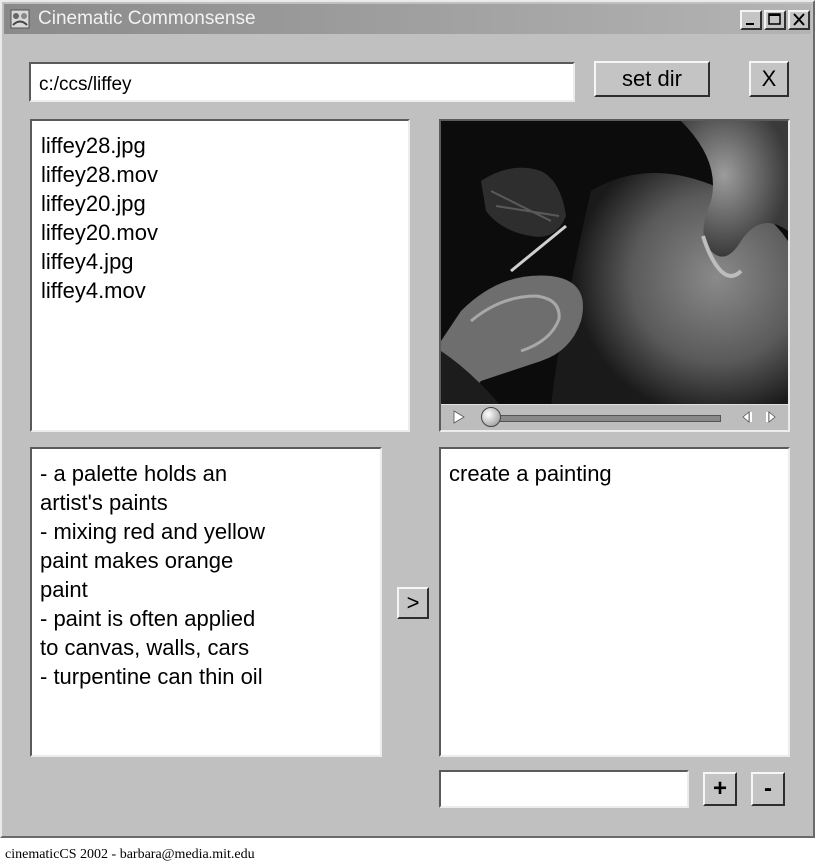  I want to click on directory-path-value: c:/ccs/liffey, so click(85, 84).